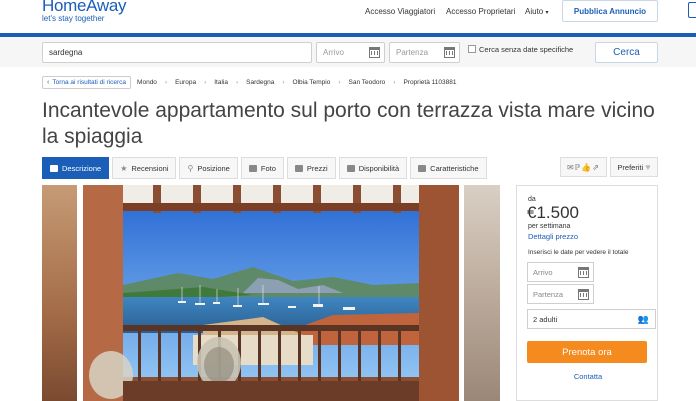 The image size is (696, 401). What do you see at coordinates (643, 319) in the screenshot?
I see `guests-icon: 👥` at bounding box center [643, 319].